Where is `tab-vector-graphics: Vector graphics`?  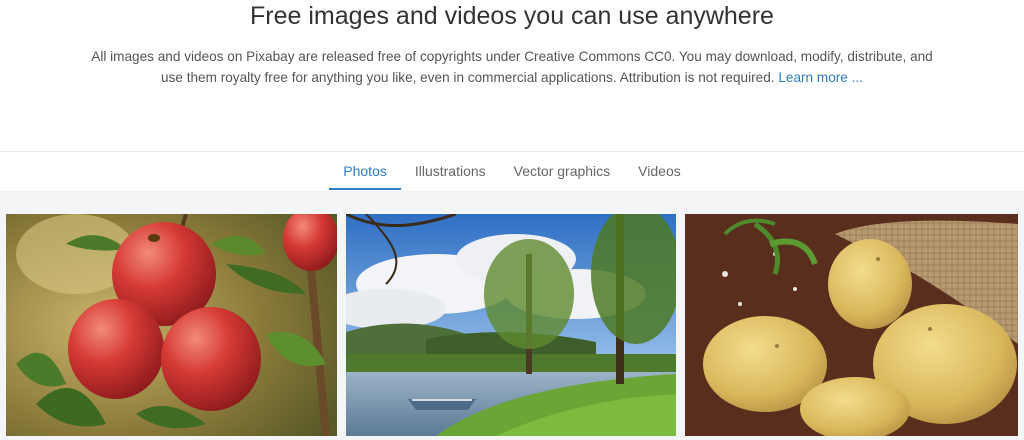
tab-vector-graphics: Vector graphics is located at coordinates (562, 171).